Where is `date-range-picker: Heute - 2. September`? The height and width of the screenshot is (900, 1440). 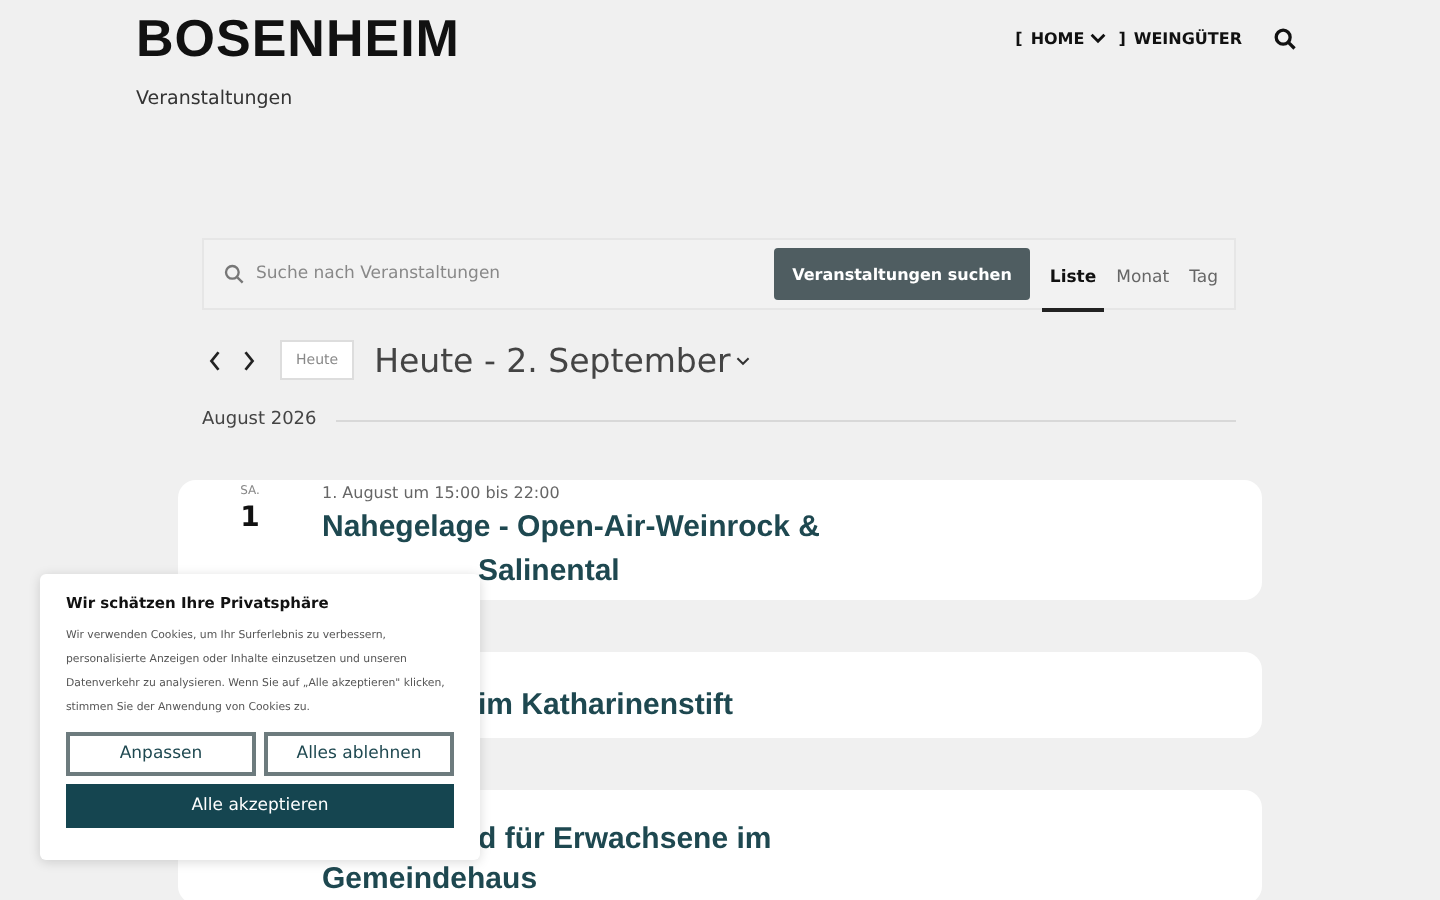 date-range-picker: Heute - 2. September is located at coordinates (562, 360).